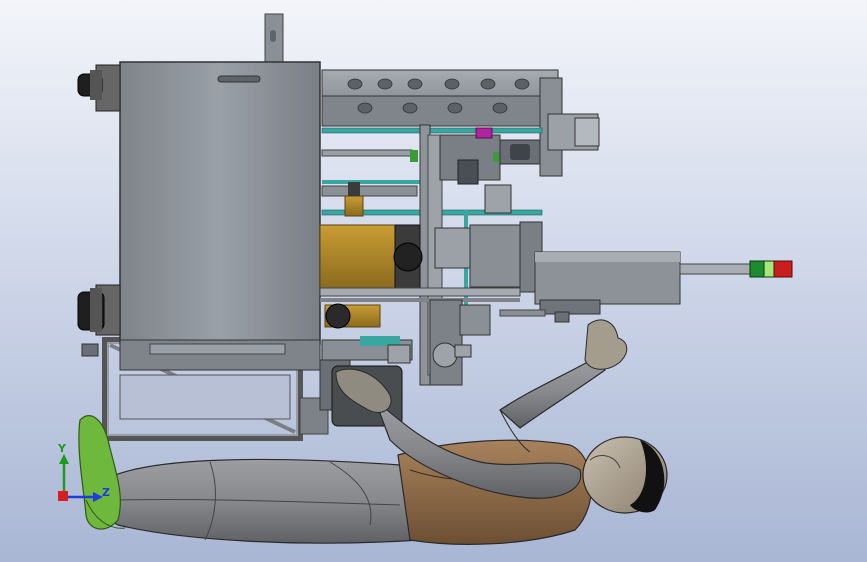 This screenshot has height=562, width=867. Describe the element at coordinates (771, 269) in the screenshot. I see `indicator-light` at that location.